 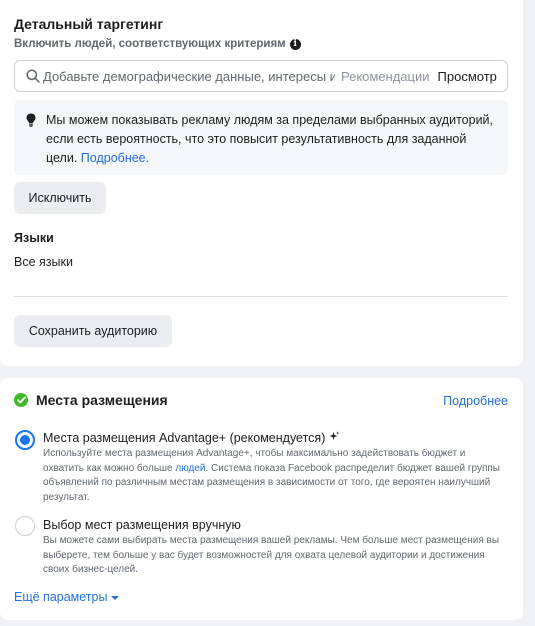 I want to click on browse-link: Просмотр, so click(x=467, y=76).